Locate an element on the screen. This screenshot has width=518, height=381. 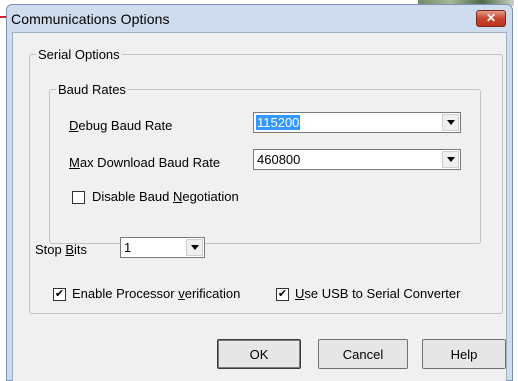
ok-button: OK is located at coordinates (259, 354).